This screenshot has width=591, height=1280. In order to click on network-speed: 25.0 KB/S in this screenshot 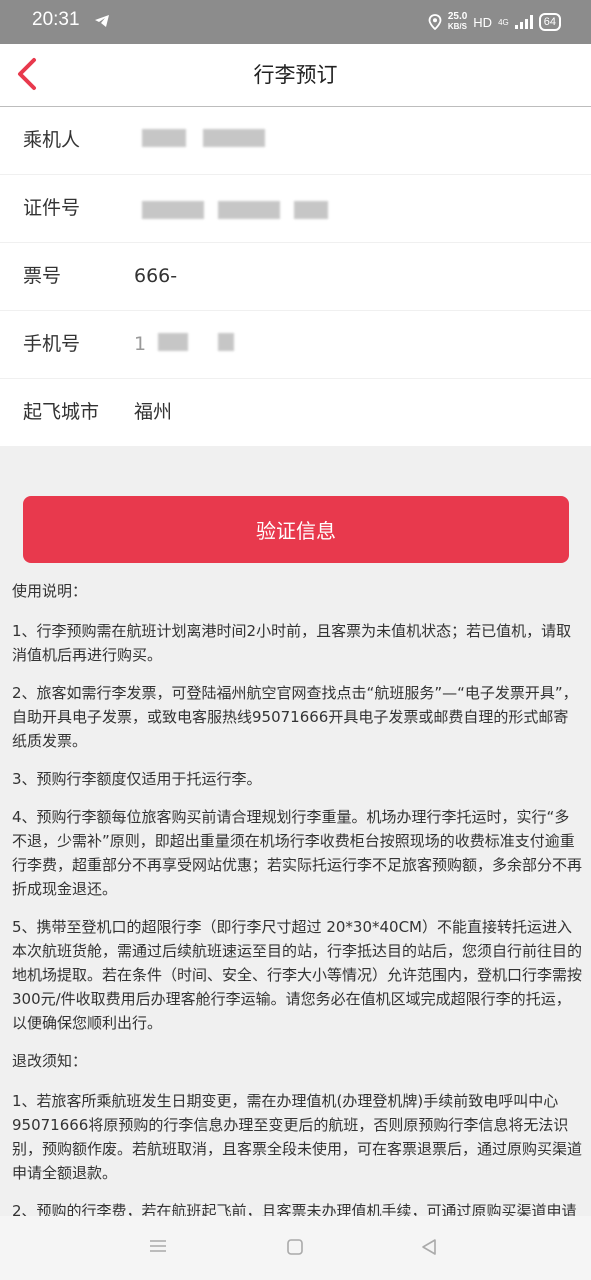, I will do `click(457, 22)`.